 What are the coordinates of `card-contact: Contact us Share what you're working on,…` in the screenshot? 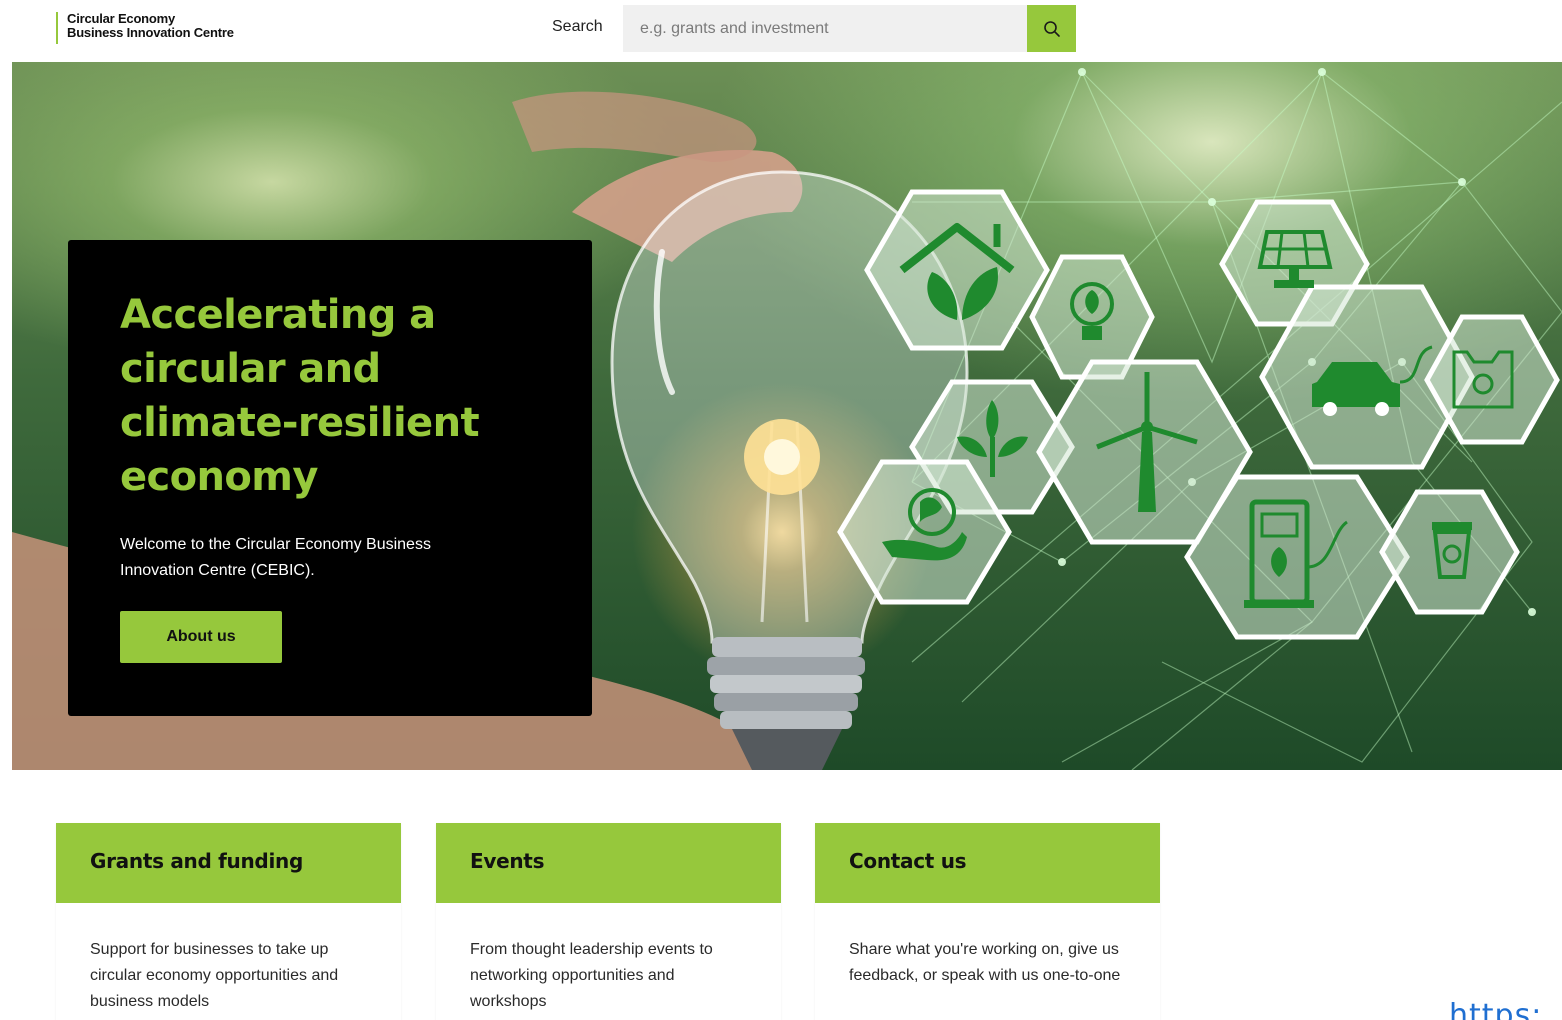 It's located at (987, 921).